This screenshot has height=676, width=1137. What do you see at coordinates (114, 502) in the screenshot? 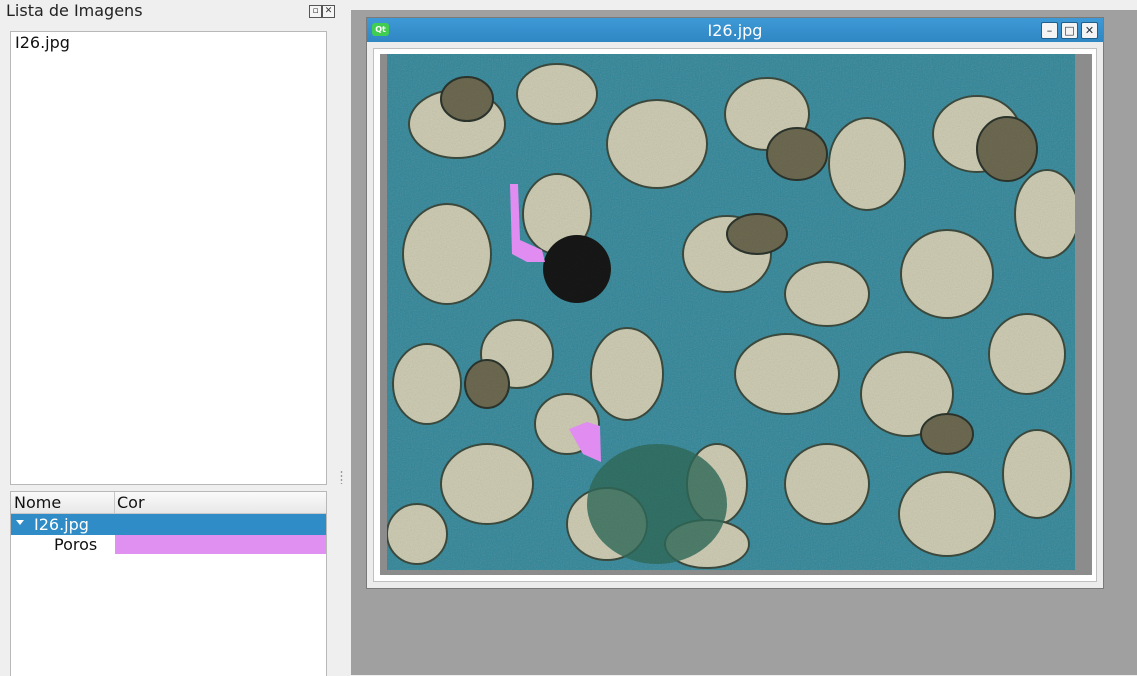
I see `column-separator` at bounding box center [114, 502].